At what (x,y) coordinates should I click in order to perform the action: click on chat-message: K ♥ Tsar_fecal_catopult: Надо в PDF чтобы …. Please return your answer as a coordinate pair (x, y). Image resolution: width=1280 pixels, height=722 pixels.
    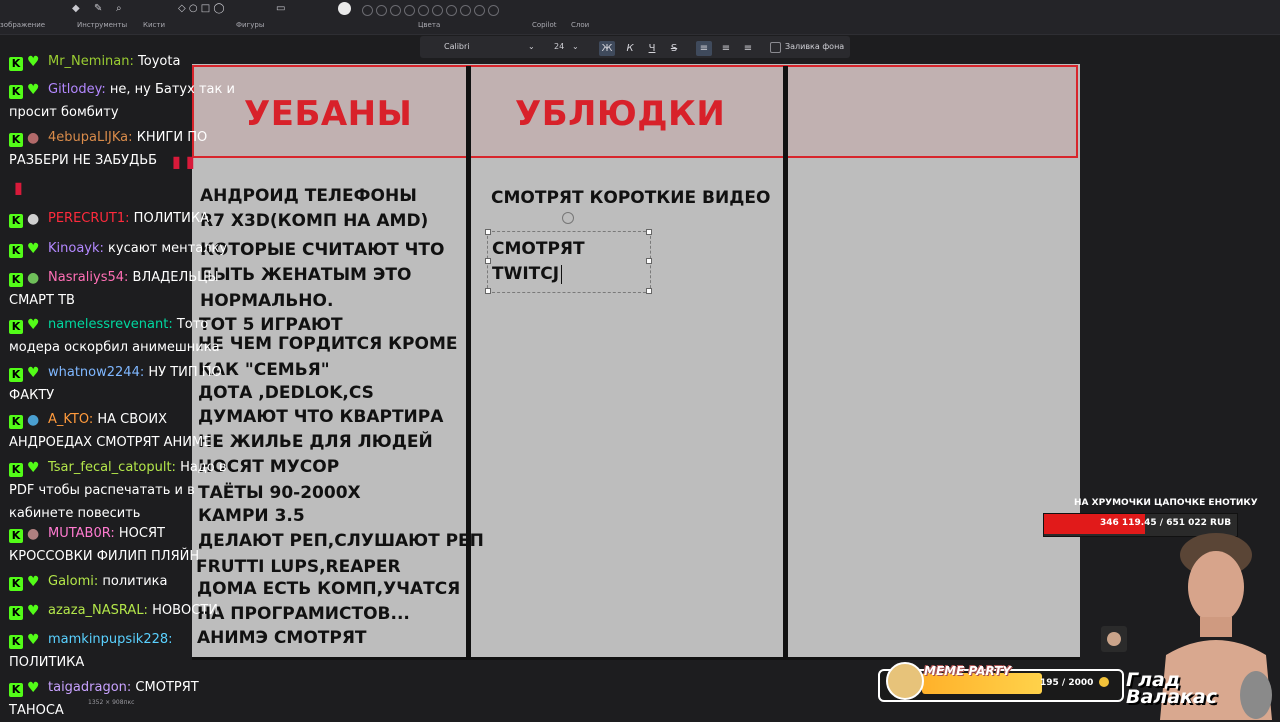
    Looking at the image, I should click on (129, 490).